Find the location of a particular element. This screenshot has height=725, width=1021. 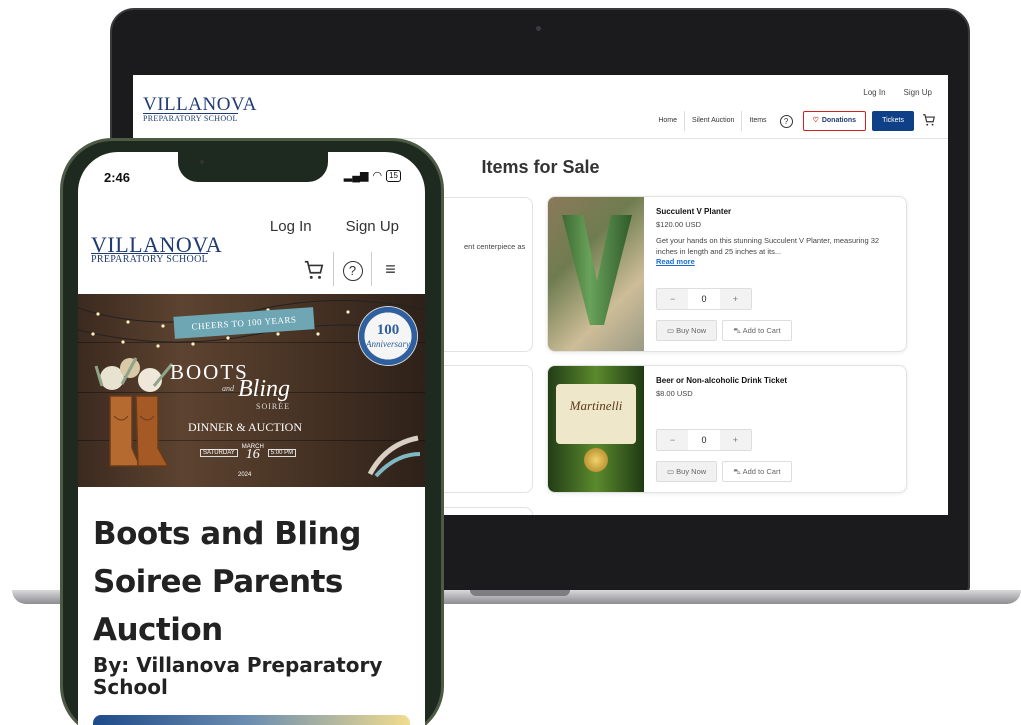

event-date: SATURDAY MARCH 16 5:00 PM is located at coordinates (248, 453).